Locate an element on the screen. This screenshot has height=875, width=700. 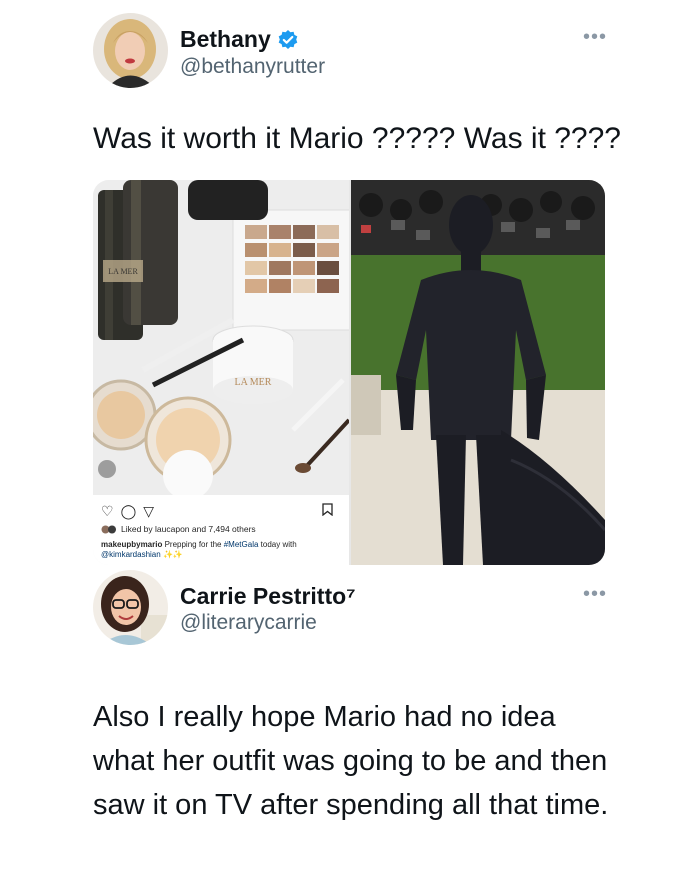
instagram-liked-text: Liked by laucapon and 7,494 others is located at coordinates (188, 529).